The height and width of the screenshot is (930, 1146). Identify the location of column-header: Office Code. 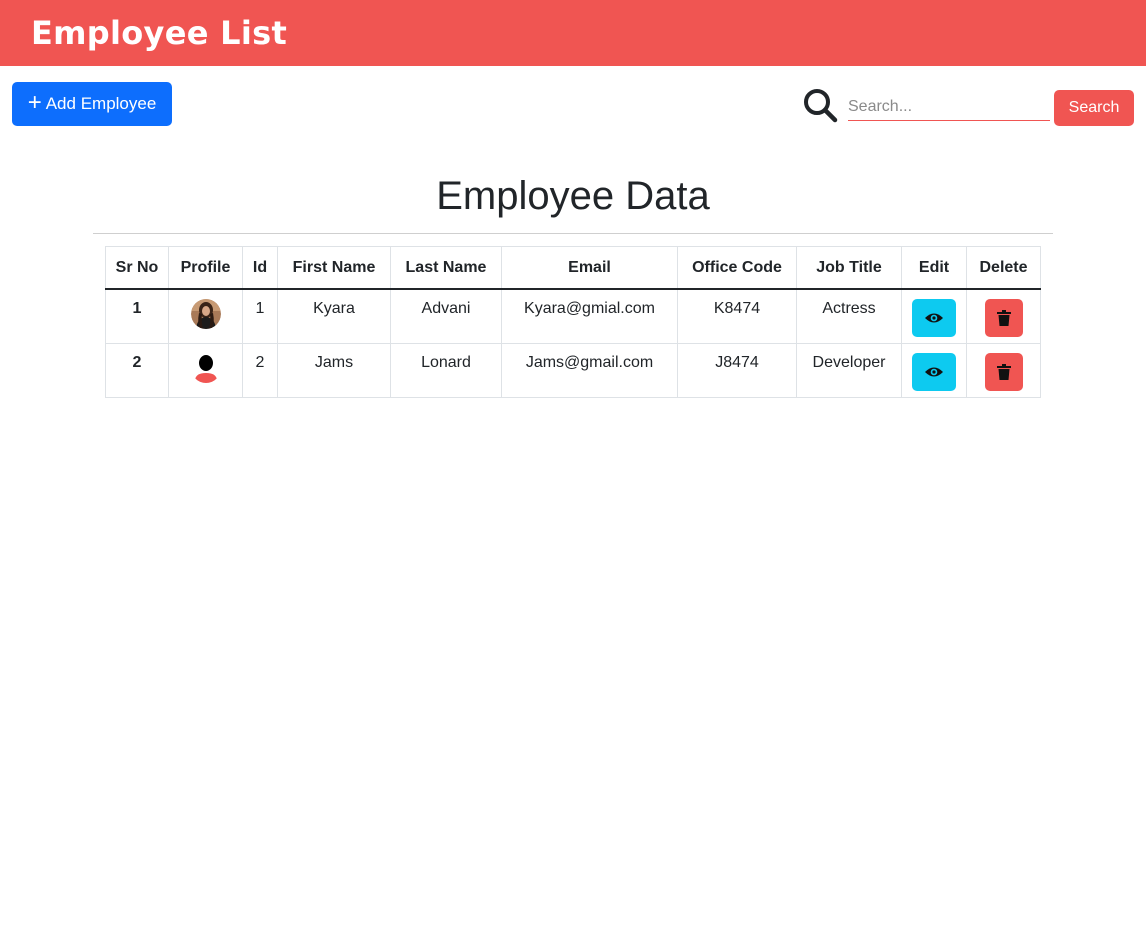
(737, 268).